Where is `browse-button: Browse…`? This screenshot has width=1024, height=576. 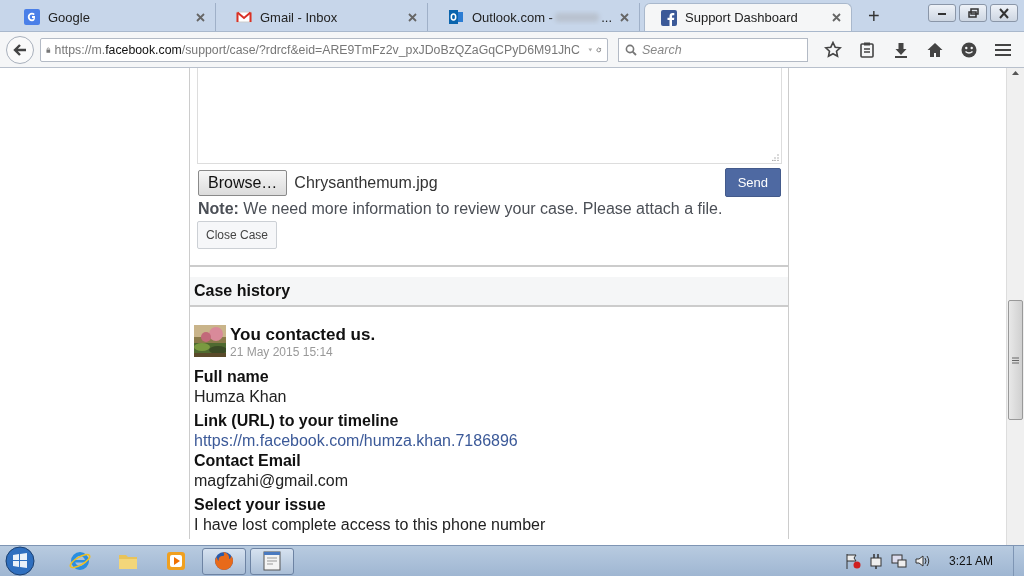
browse-button: Browse… is located at coordinates (243, 182).